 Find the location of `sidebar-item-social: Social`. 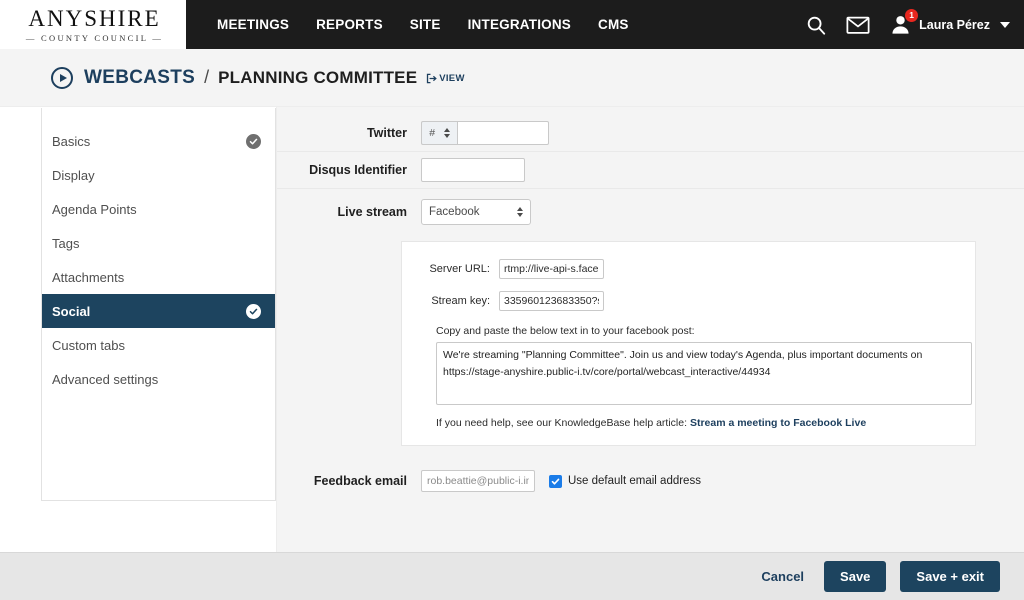

sidebar-item-social: Social is located at coordinates (158, 311).